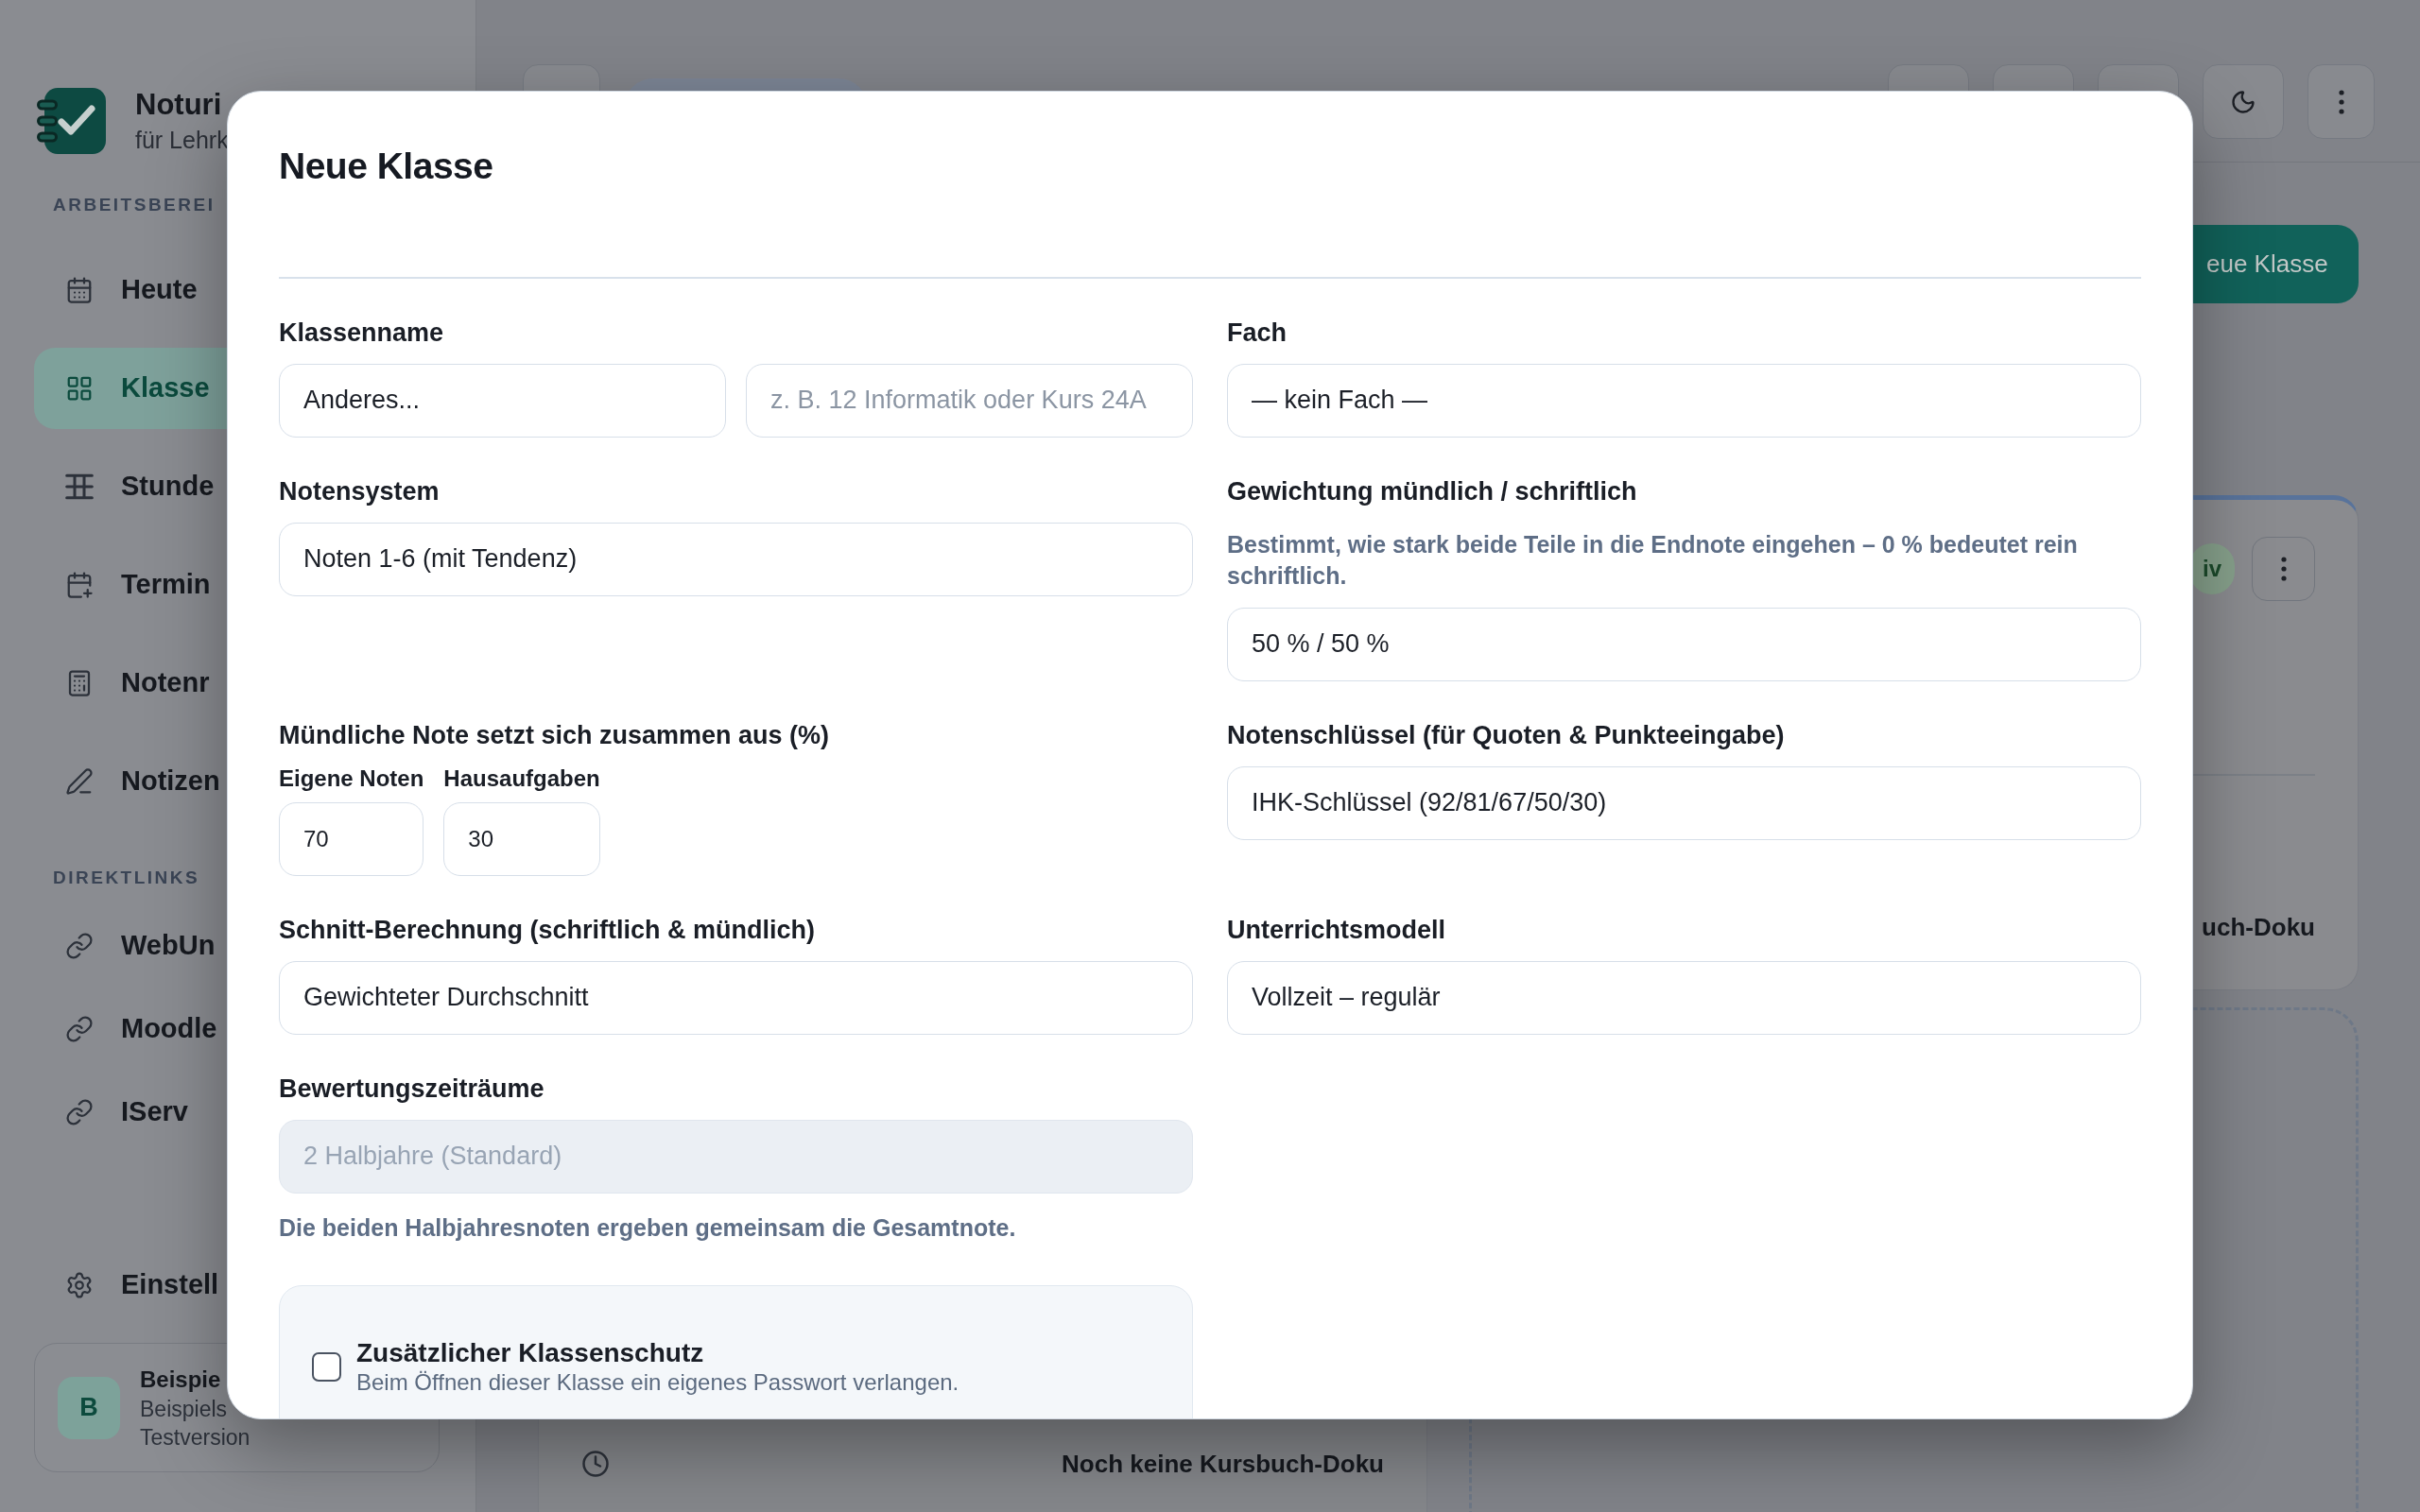 This screenshot has width=2420, height=1512. What do you see at coordinates (657, 1382) in the screenshot?
I see `checkbox-description: Beim Öffnen dieser Klasse ein eigenes Passwort verlangen.` at bounding box center [657, 1382].